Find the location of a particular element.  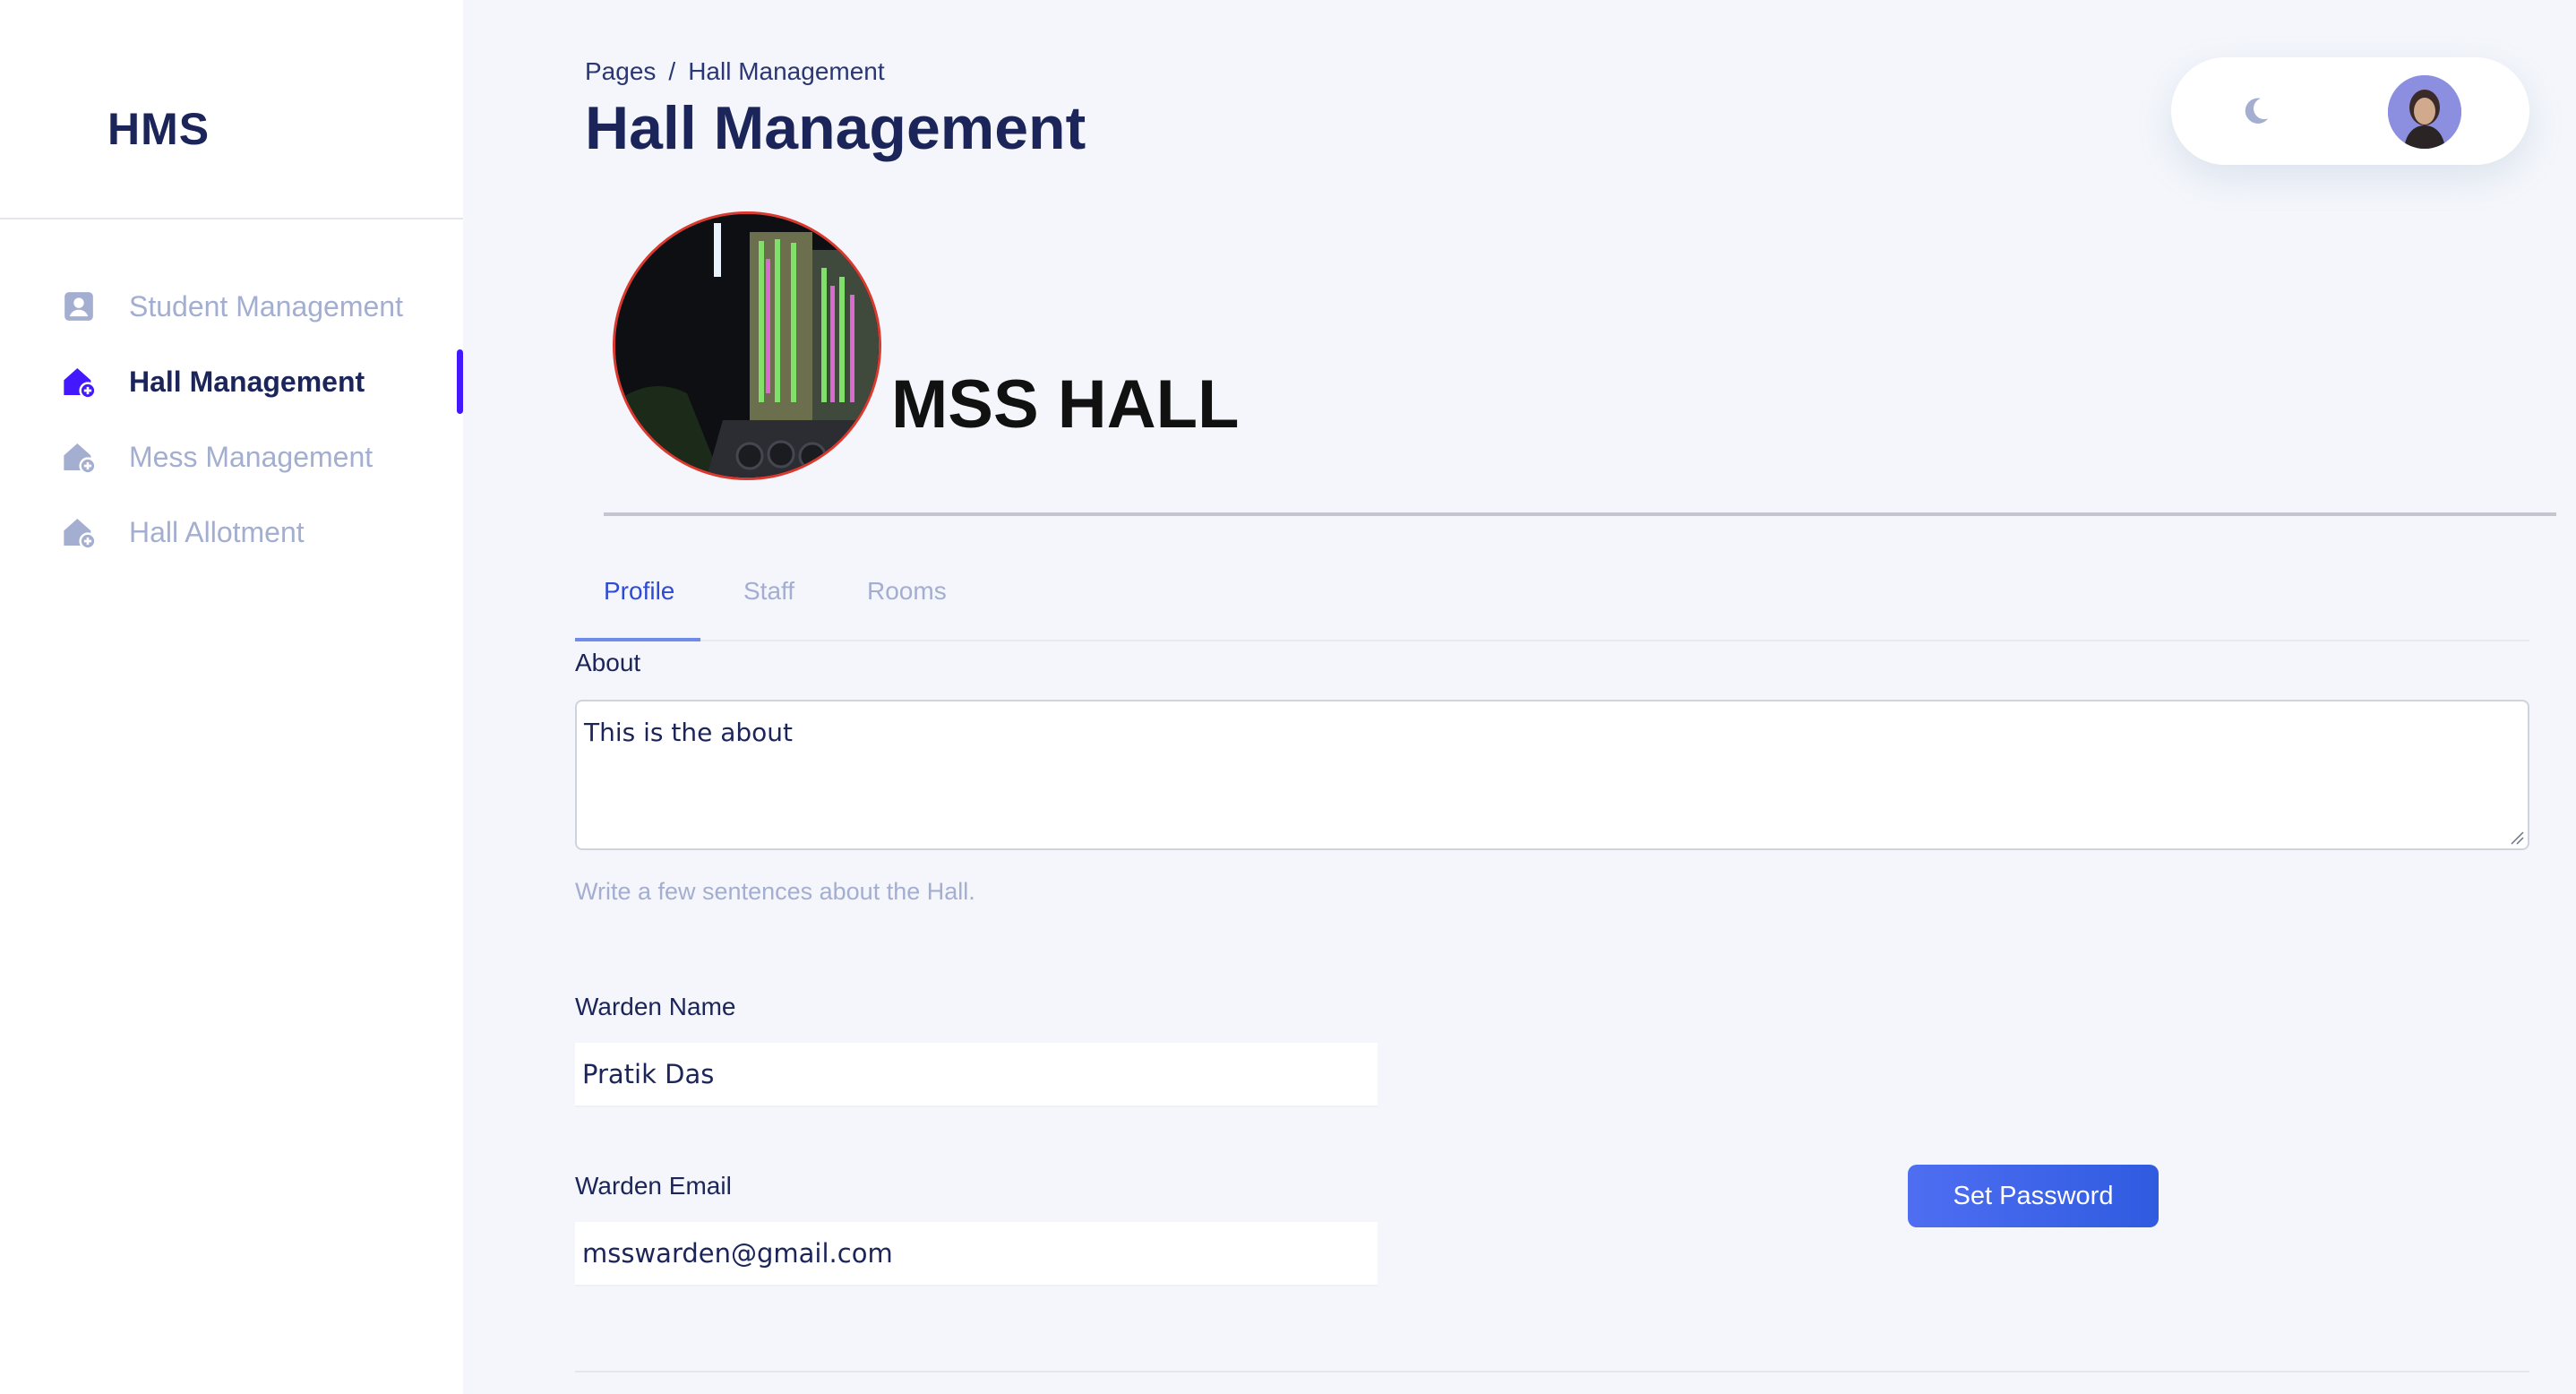

tab-staff: Staff is located at coordinates (768, 591).